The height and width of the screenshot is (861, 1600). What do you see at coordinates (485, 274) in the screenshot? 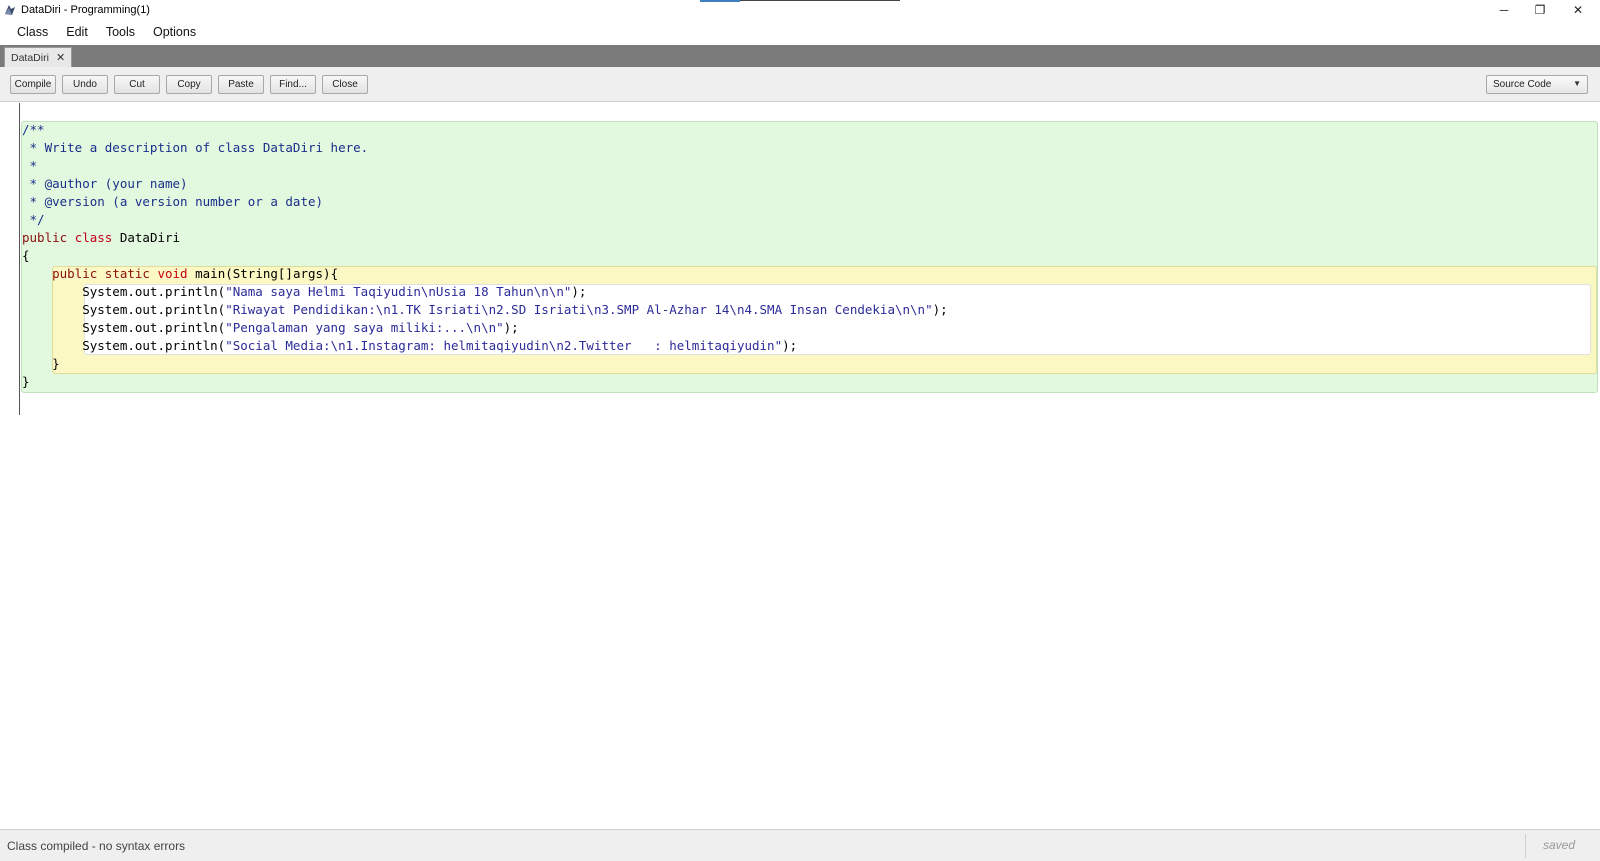
I see `code-line: public static void main(String[]args){` at bounding box center [485, 274].